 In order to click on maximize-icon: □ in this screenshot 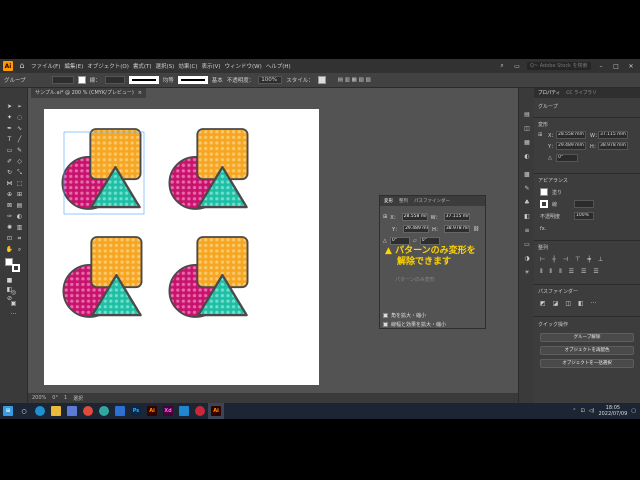, I will do `click(616, 66)`.